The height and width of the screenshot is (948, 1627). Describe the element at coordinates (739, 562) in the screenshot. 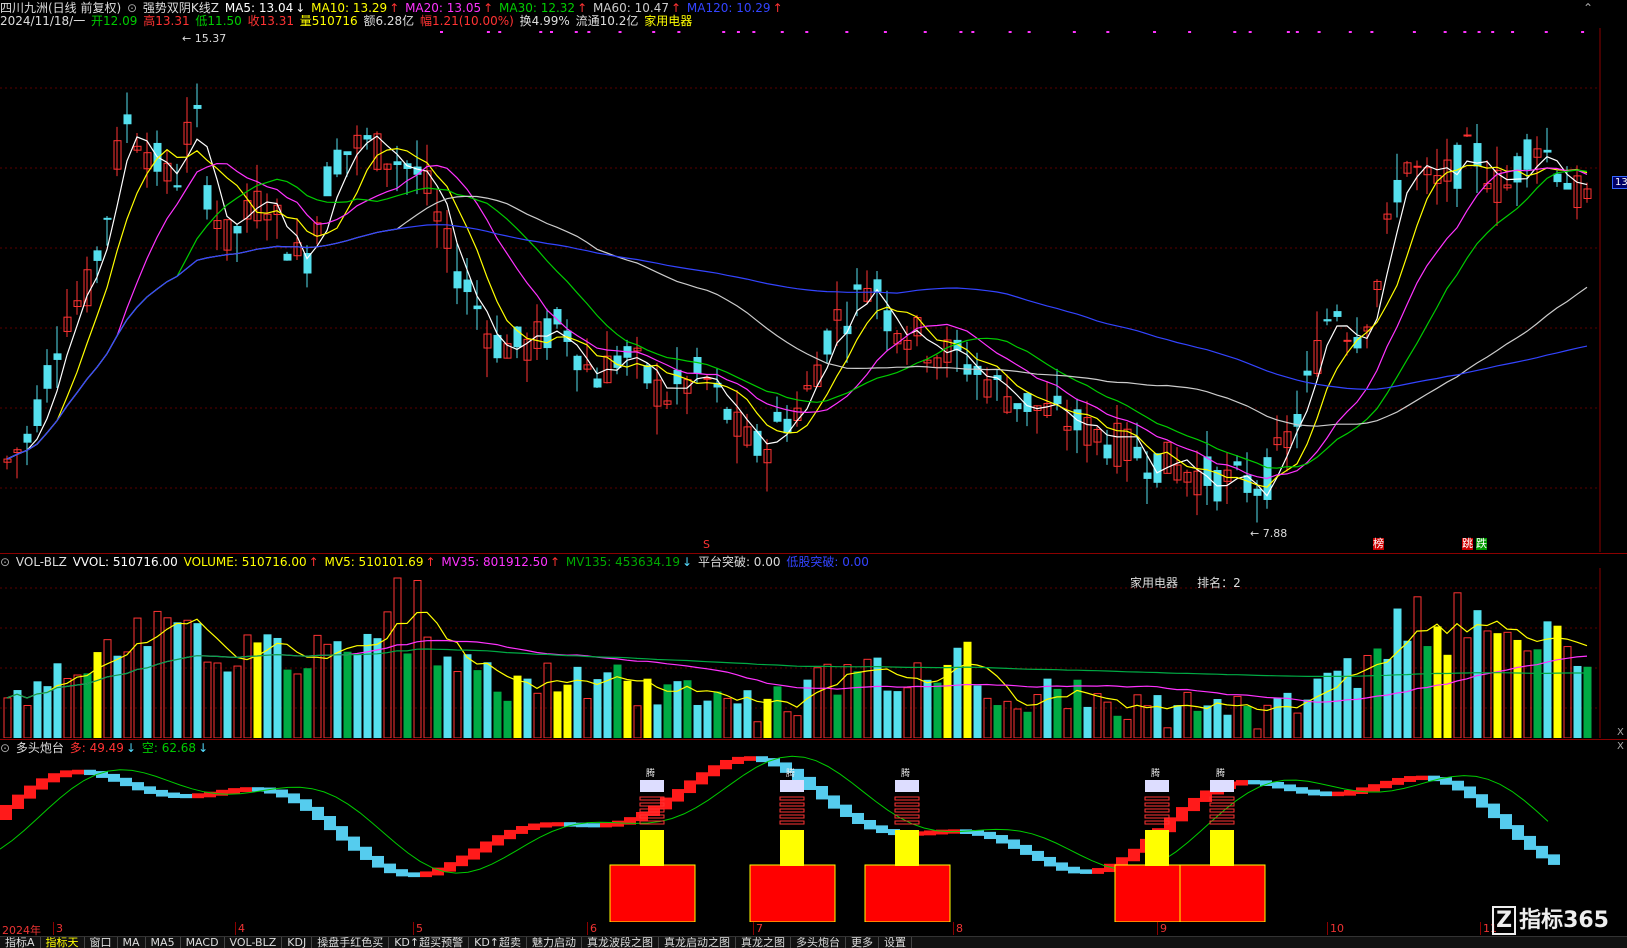

I see `platform-break-value: 平台突破: 0.00` at that location.